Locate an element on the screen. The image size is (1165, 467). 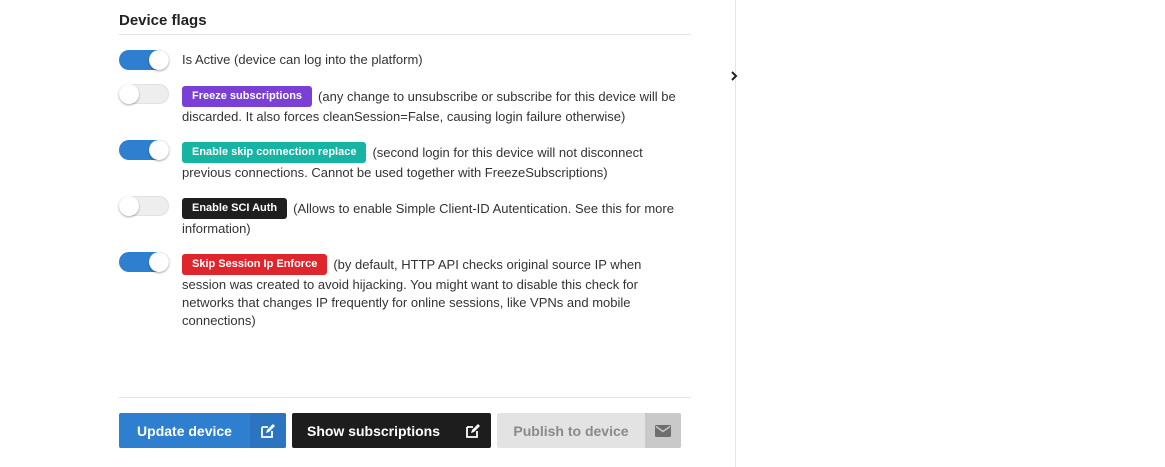
is-active-toggle is located at coordinates (144, 60).